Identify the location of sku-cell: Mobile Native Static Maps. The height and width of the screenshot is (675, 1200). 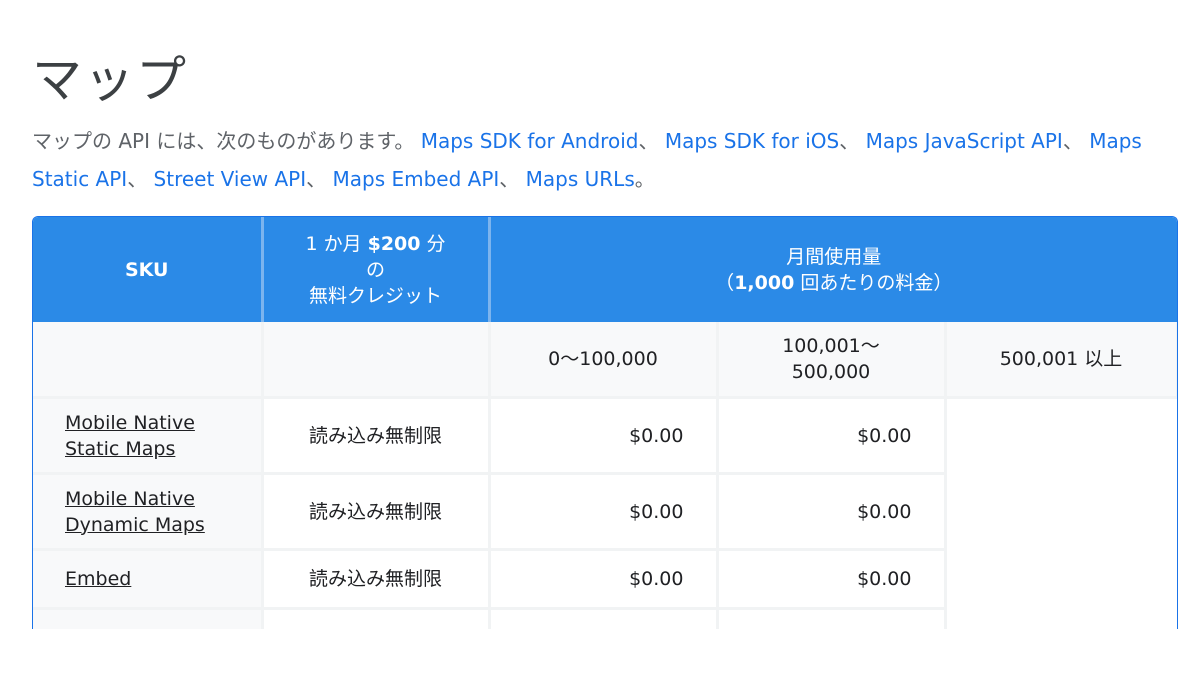
(148, 436).